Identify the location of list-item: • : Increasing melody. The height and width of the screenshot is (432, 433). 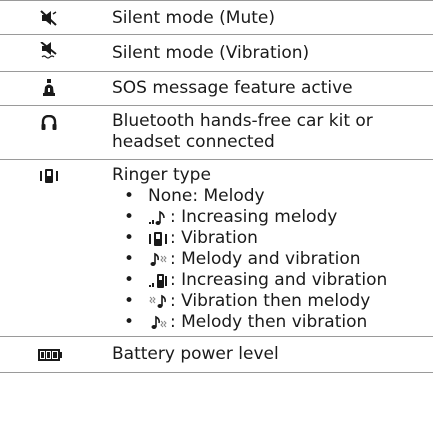
(276, 217).